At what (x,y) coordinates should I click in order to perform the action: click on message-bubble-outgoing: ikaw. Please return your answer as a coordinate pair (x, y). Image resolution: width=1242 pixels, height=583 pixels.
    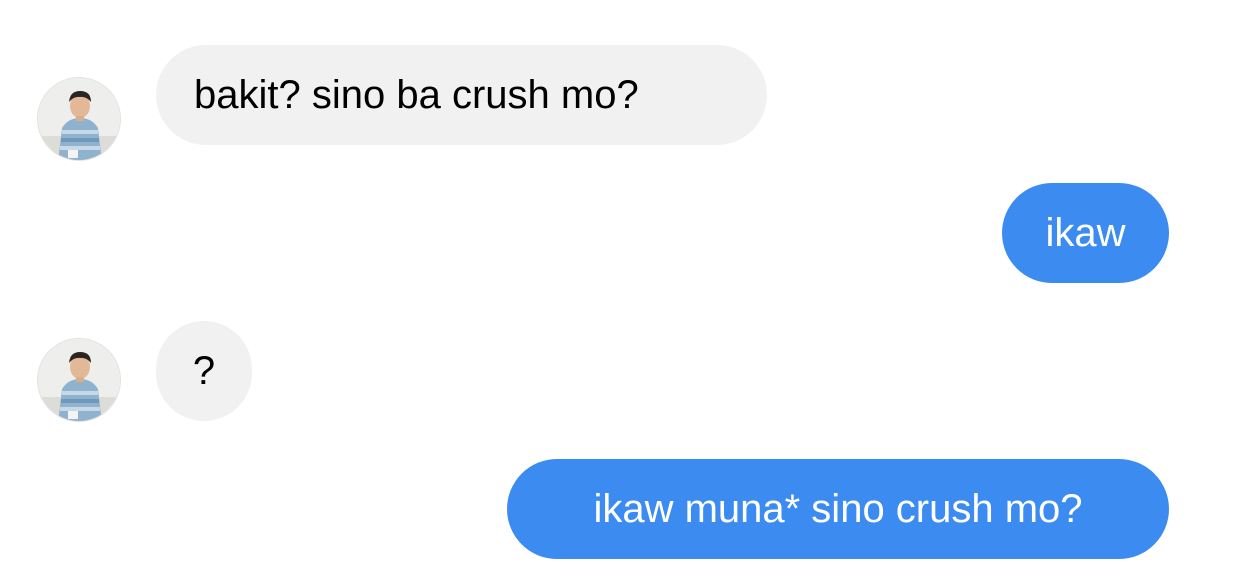
    Looking at the image, I should click on (1085, 233).